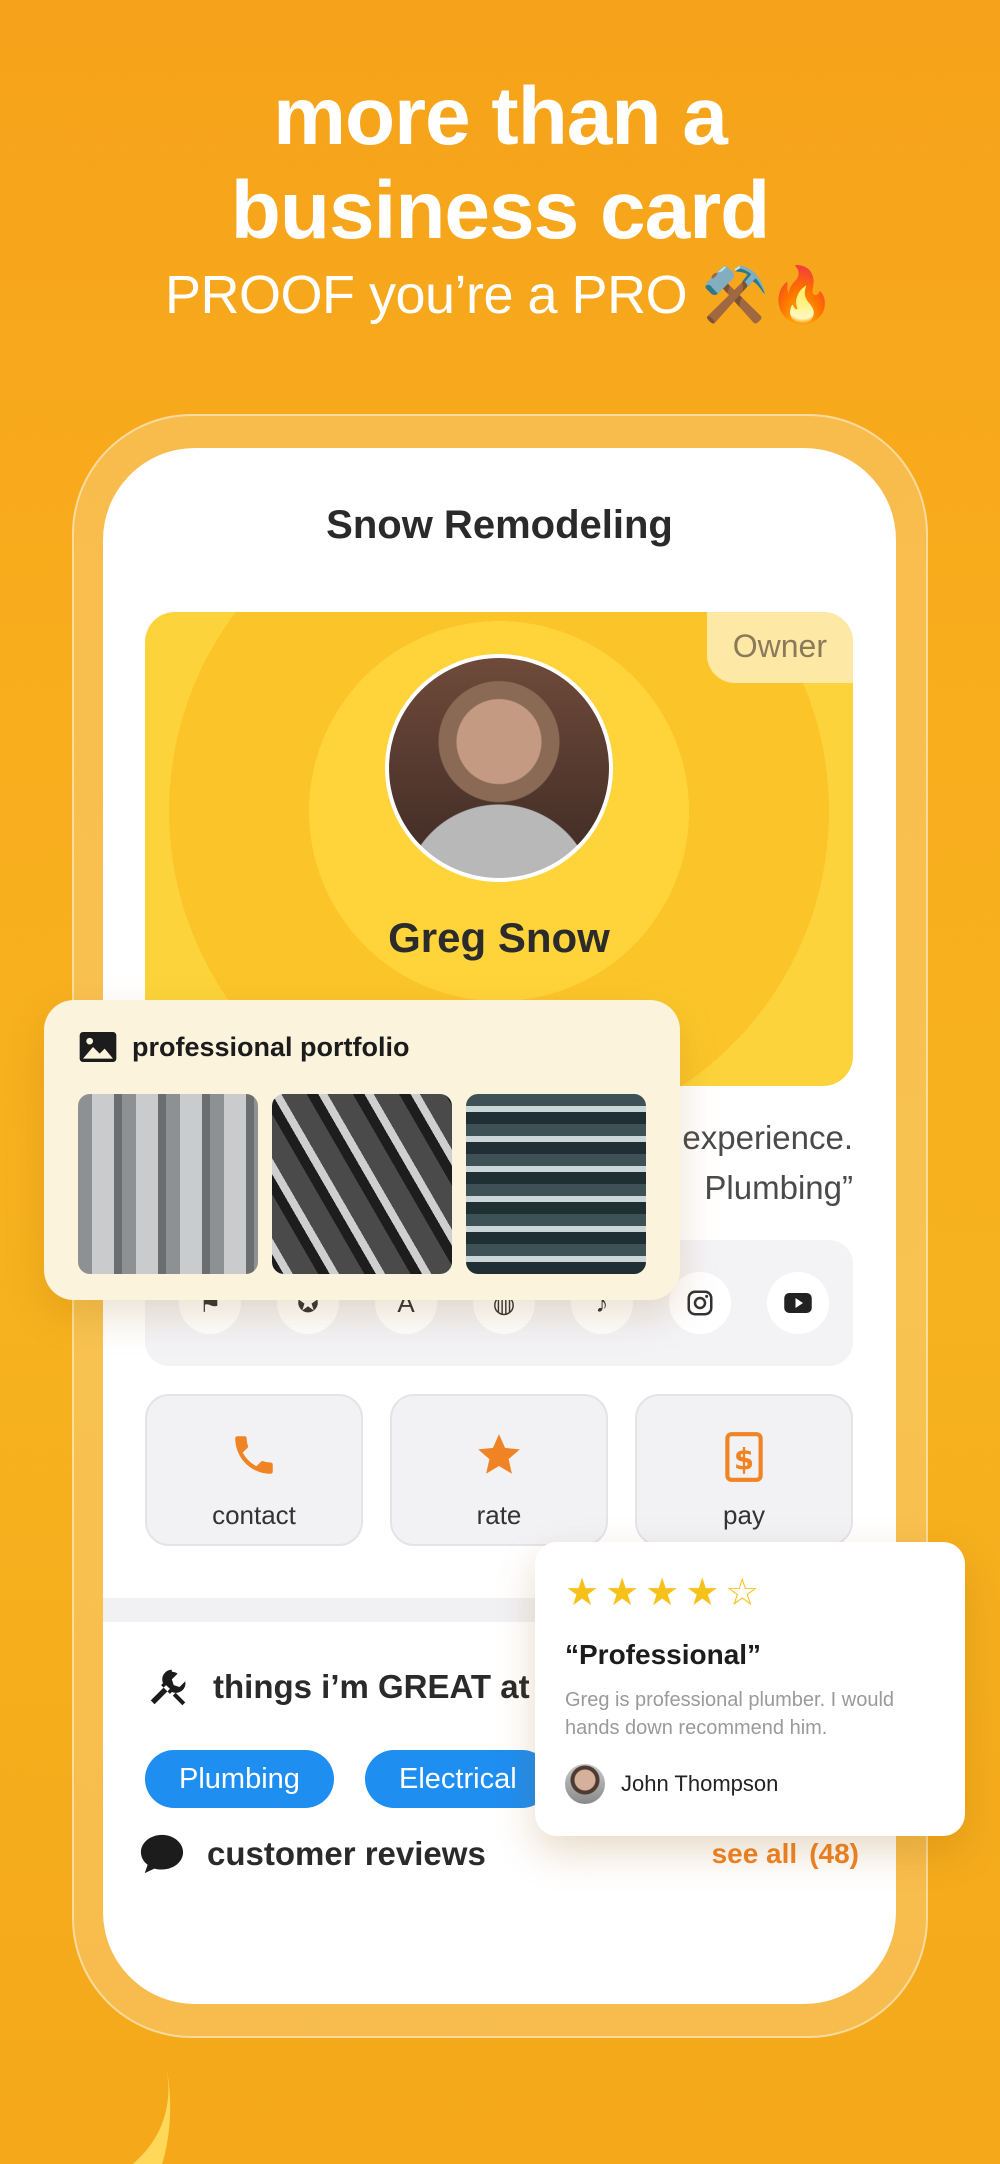  What do you see at coordinates (500, 210) in the screenshot?
I see `hero-title-line2: business card` at bounding box center [500, 210].